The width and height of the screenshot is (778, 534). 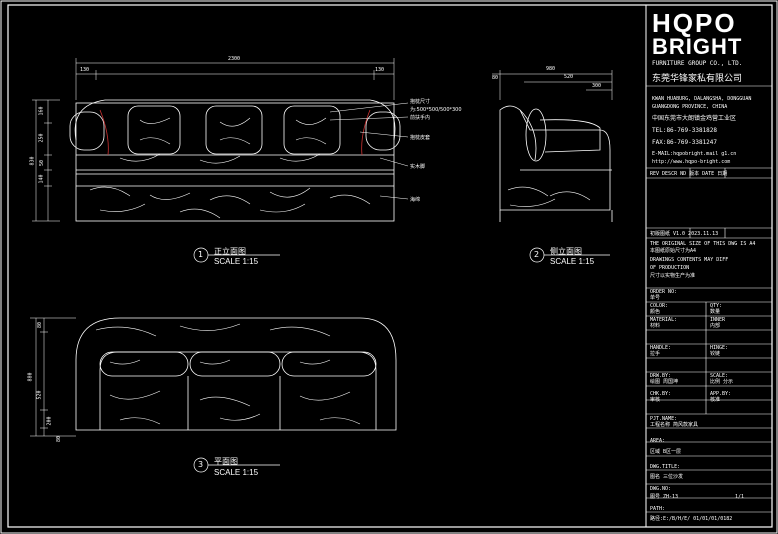 I want to click on drawn-by-cn: 绘图 周国坤, so click(x=664, y=382).